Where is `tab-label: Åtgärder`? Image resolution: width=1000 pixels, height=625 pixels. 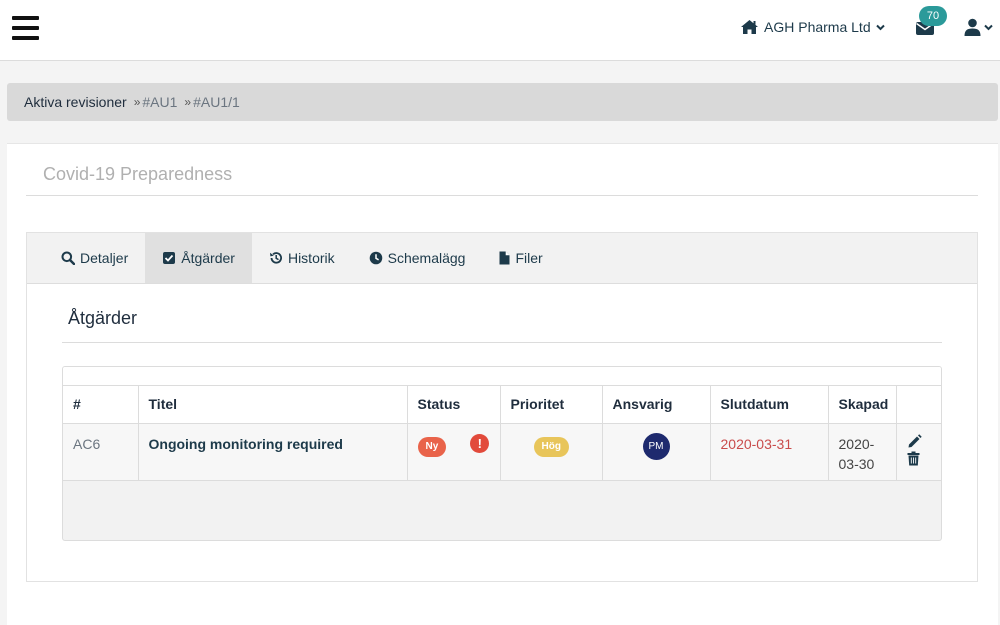
tab-label: Åtgärder is located at coordinates (208, 258).